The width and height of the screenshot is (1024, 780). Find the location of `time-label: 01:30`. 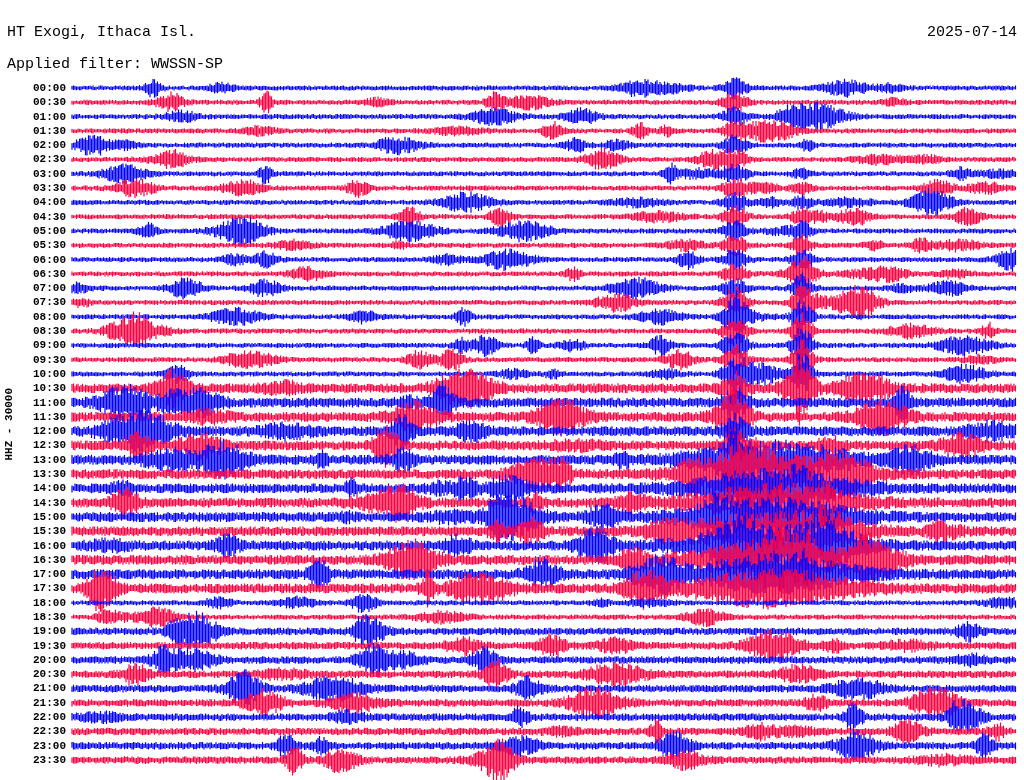

time-label: 01:30 is located at coordinates (49, 131).